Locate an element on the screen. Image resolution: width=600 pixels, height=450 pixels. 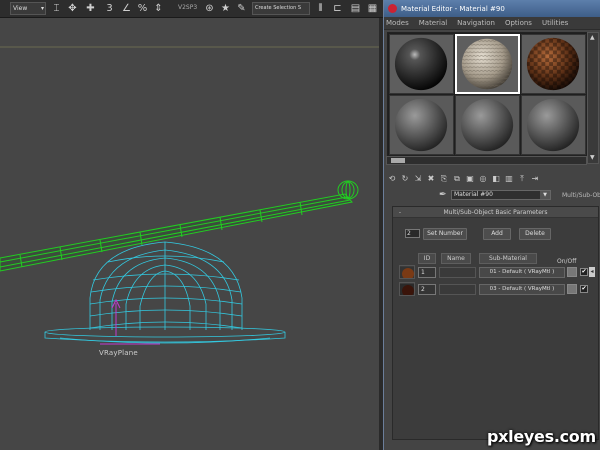
scroll-down-icon: ▼ is located at coordinates (592, 157).